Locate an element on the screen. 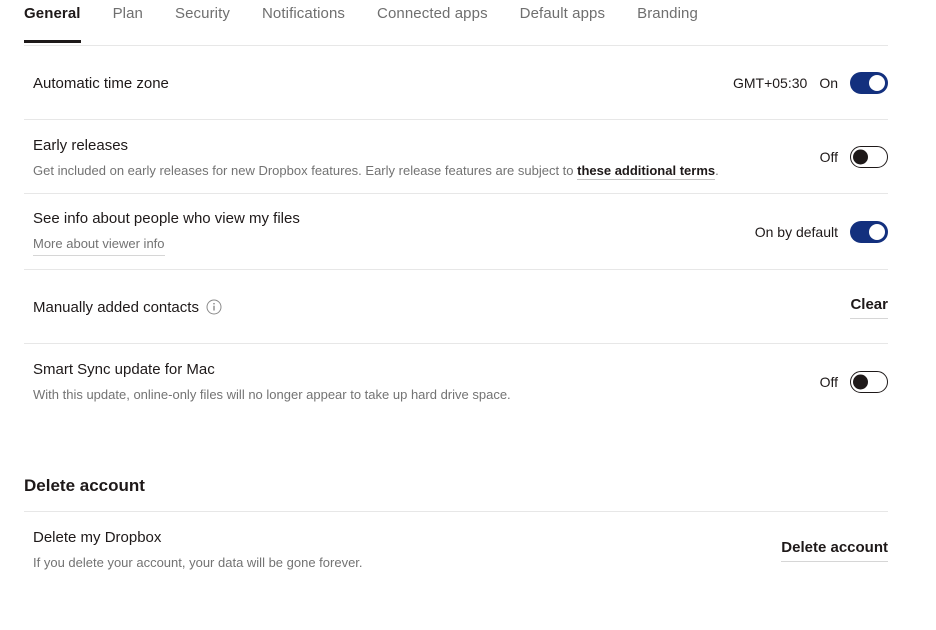 This screenshot has width=936, height=630. toggle-viewer-info is located at coordinates (869, 232).